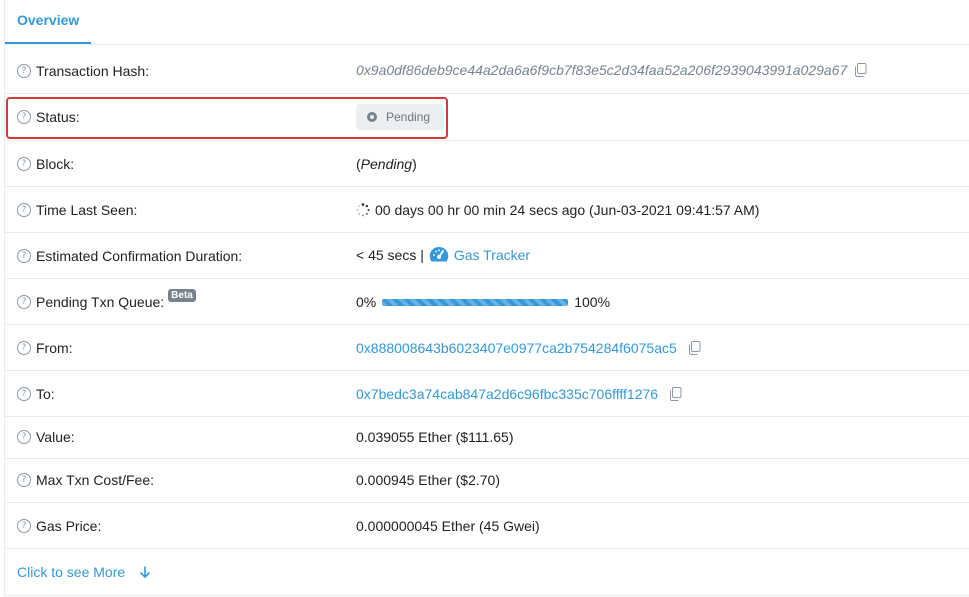 Image resolution: width=969 pixels, height=597 pixels. What do you see at coordinates (182, 295) in the screenshot?
I see `beta-badge: Beta` at bounding box center [182, 295].